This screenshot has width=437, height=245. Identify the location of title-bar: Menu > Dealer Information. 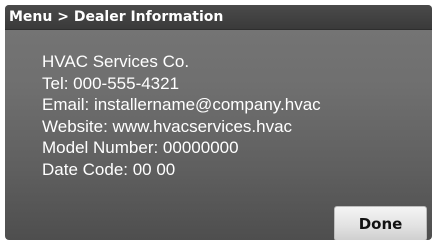
(218, 17).